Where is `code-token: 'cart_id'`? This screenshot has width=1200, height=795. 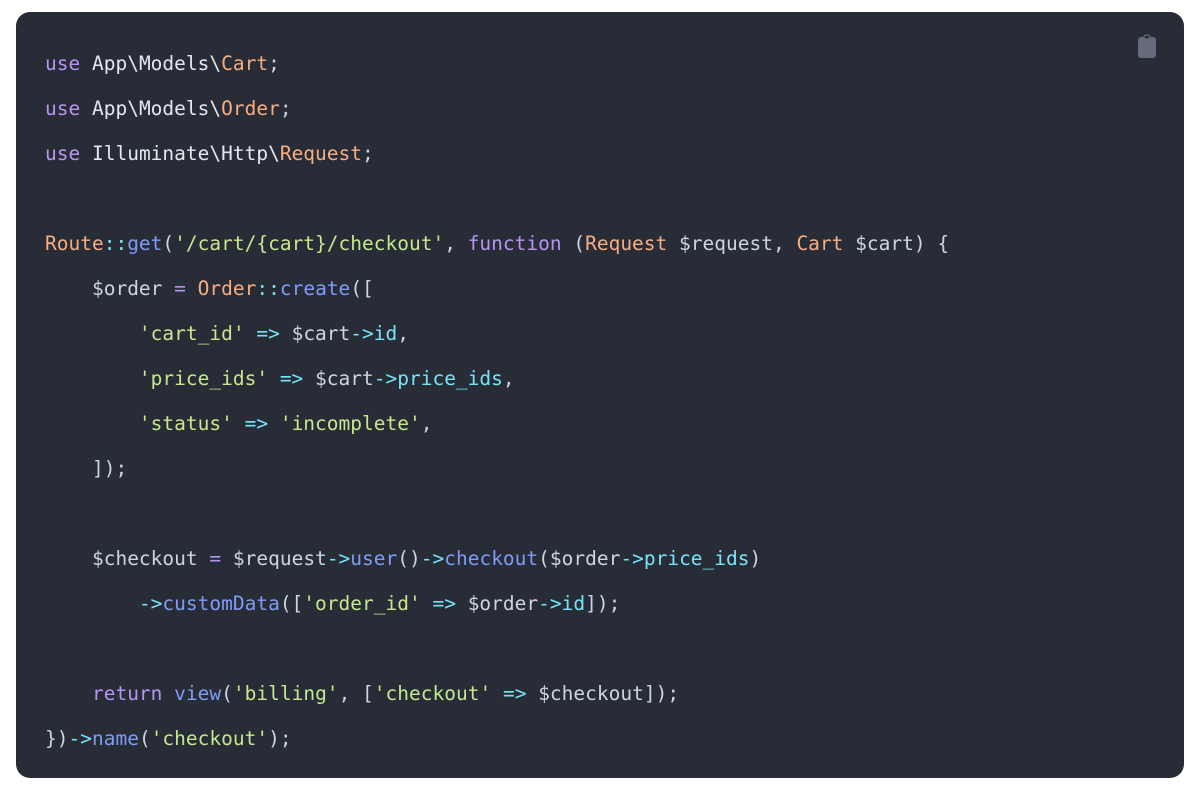
code-token: 'cart_id' is located at coordinates (191, 333).